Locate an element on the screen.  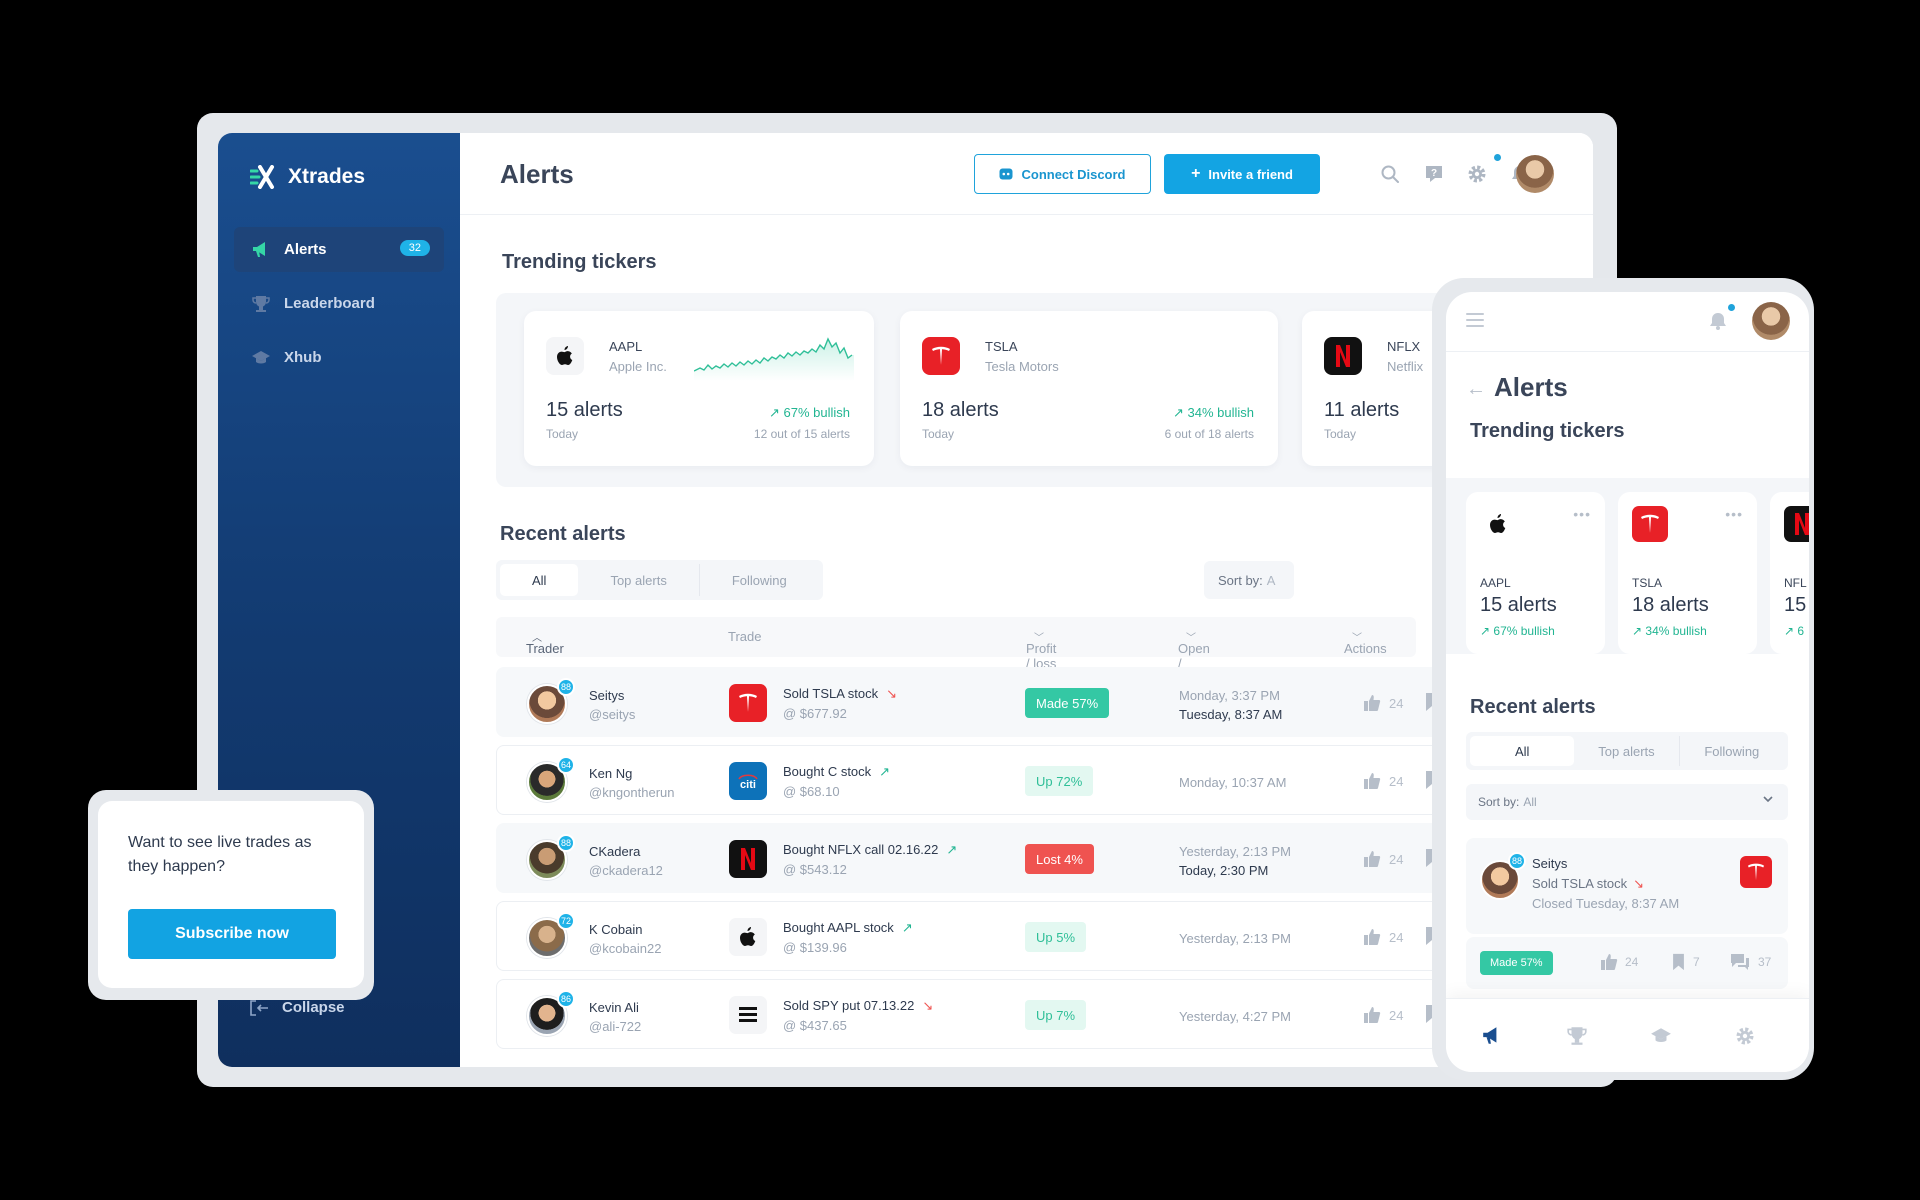
level-badge: 88 is located at coordinates (566, 843).